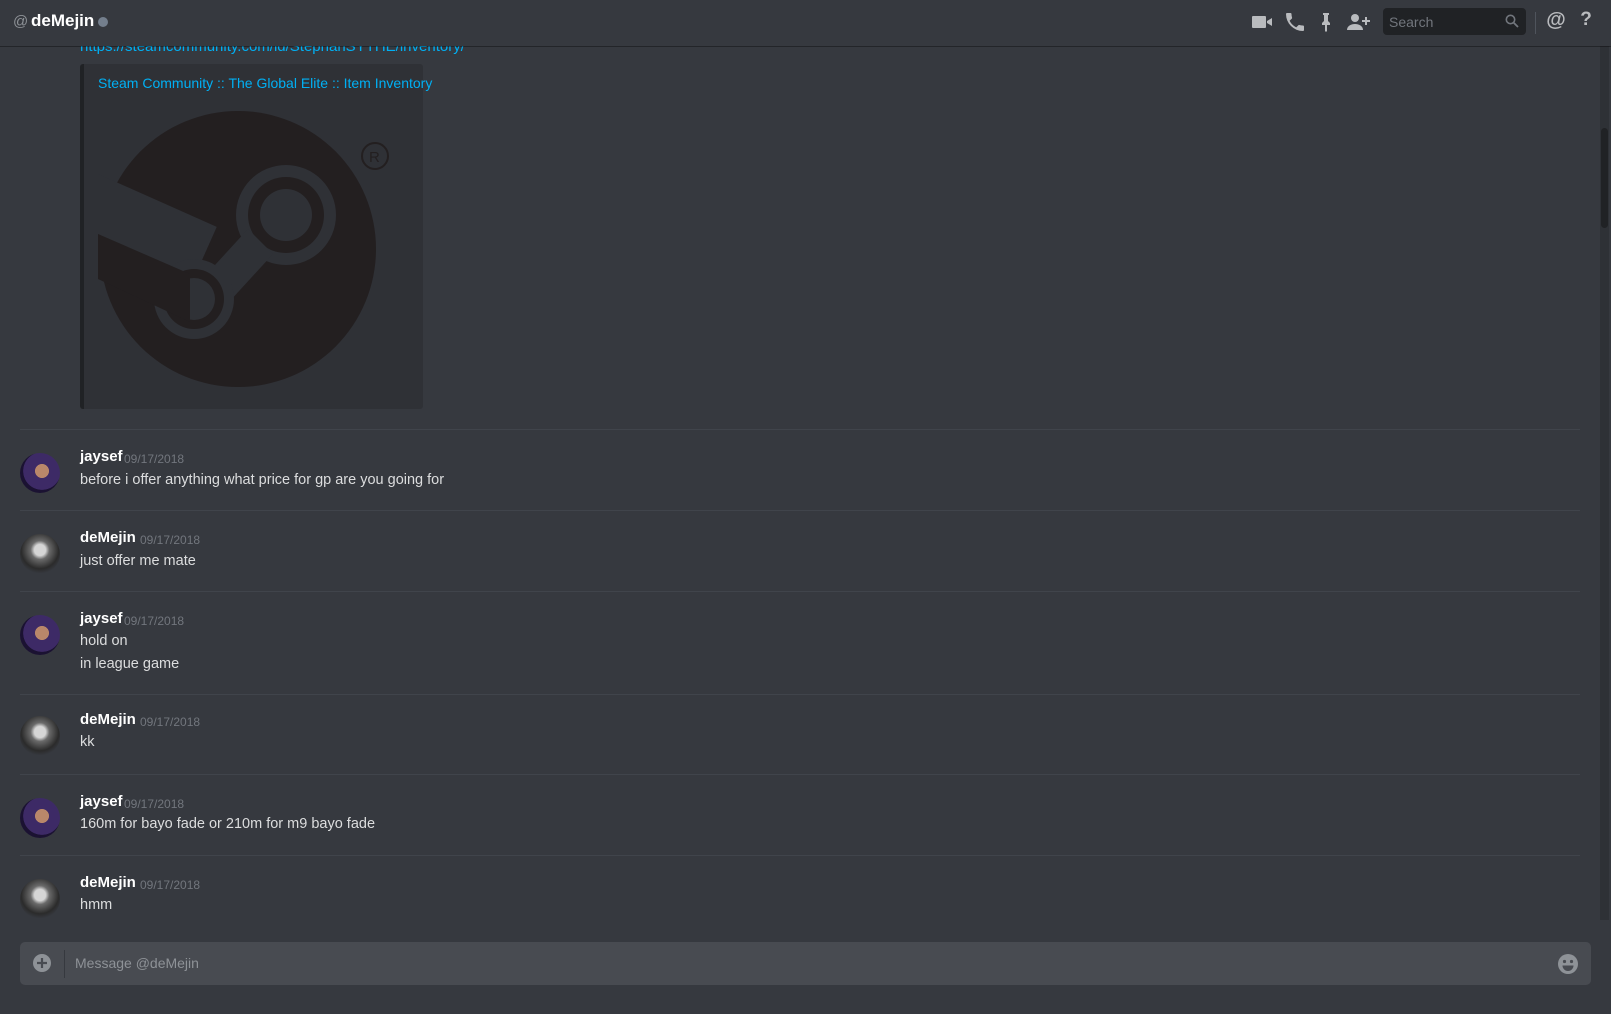  What do you see at coordinates (104, 641) in the screenshot?
I see `message-content: hold on` at bounding box center [104, 641].